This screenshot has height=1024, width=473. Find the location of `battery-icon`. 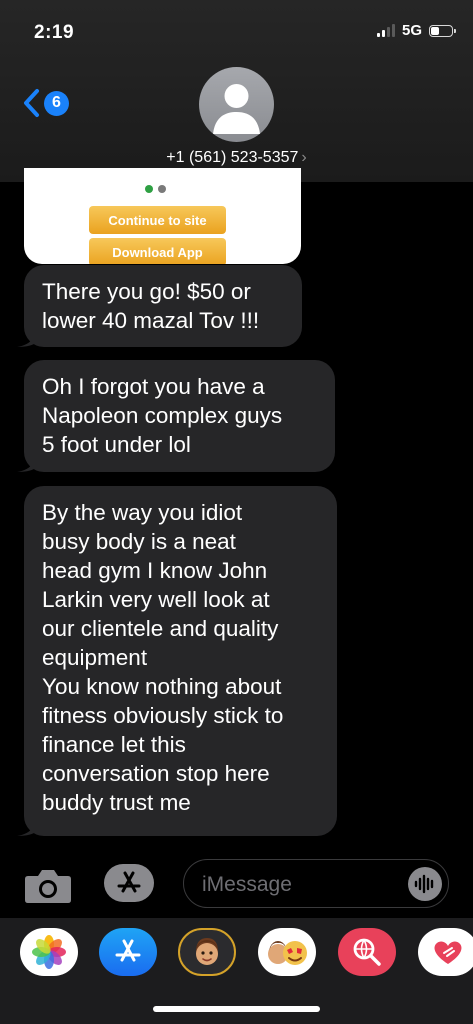

battery-icon is located at coordinates (442, 30).